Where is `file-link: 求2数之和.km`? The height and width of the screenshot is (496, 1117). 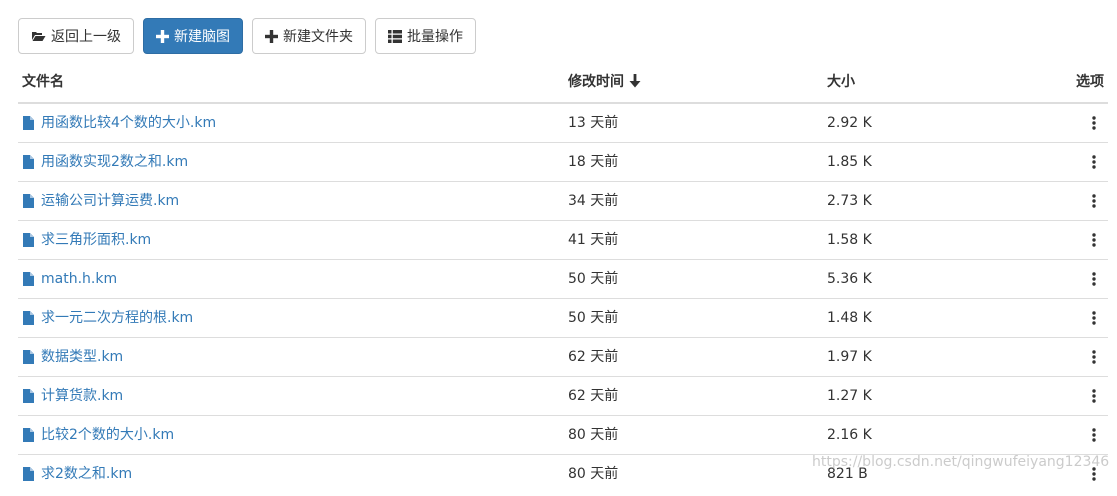 file-link: 求2数之和.km is located at coordinates (77, 474).